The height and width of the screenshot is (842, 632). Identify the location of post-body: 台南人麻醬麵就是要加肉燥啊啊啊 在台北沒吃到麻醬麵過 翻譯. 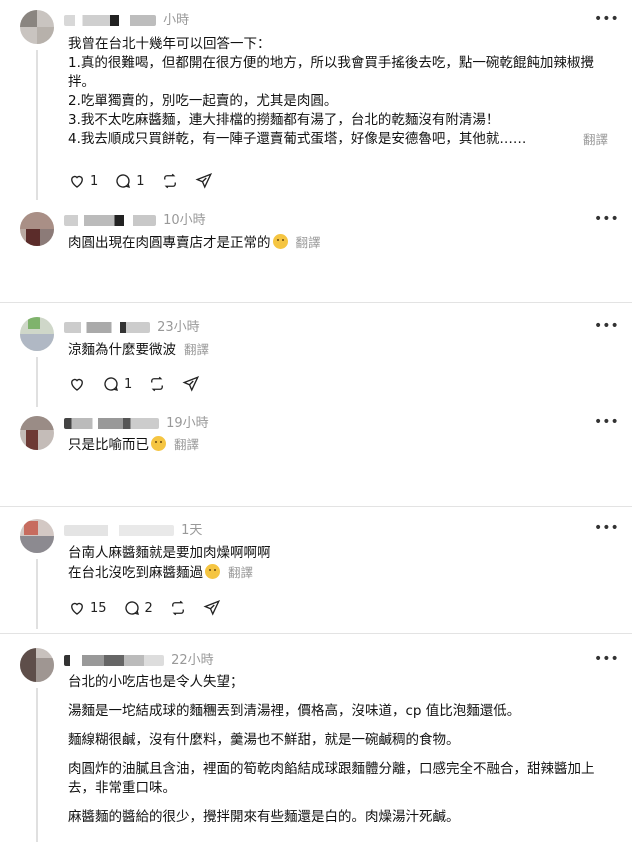
(338, 563).